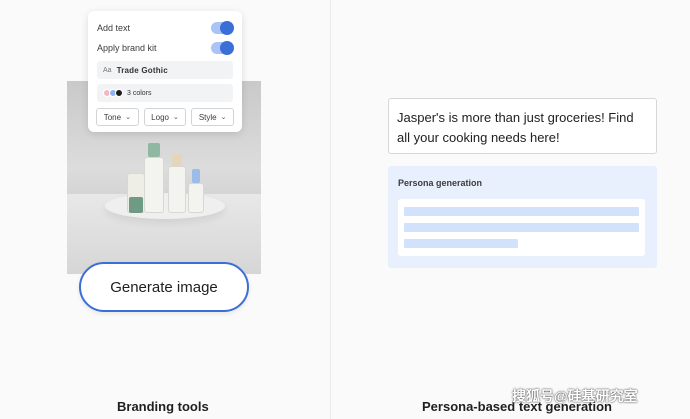  I want to click on watermark: 搜狐号@硅基研究室, so click(575, 396).